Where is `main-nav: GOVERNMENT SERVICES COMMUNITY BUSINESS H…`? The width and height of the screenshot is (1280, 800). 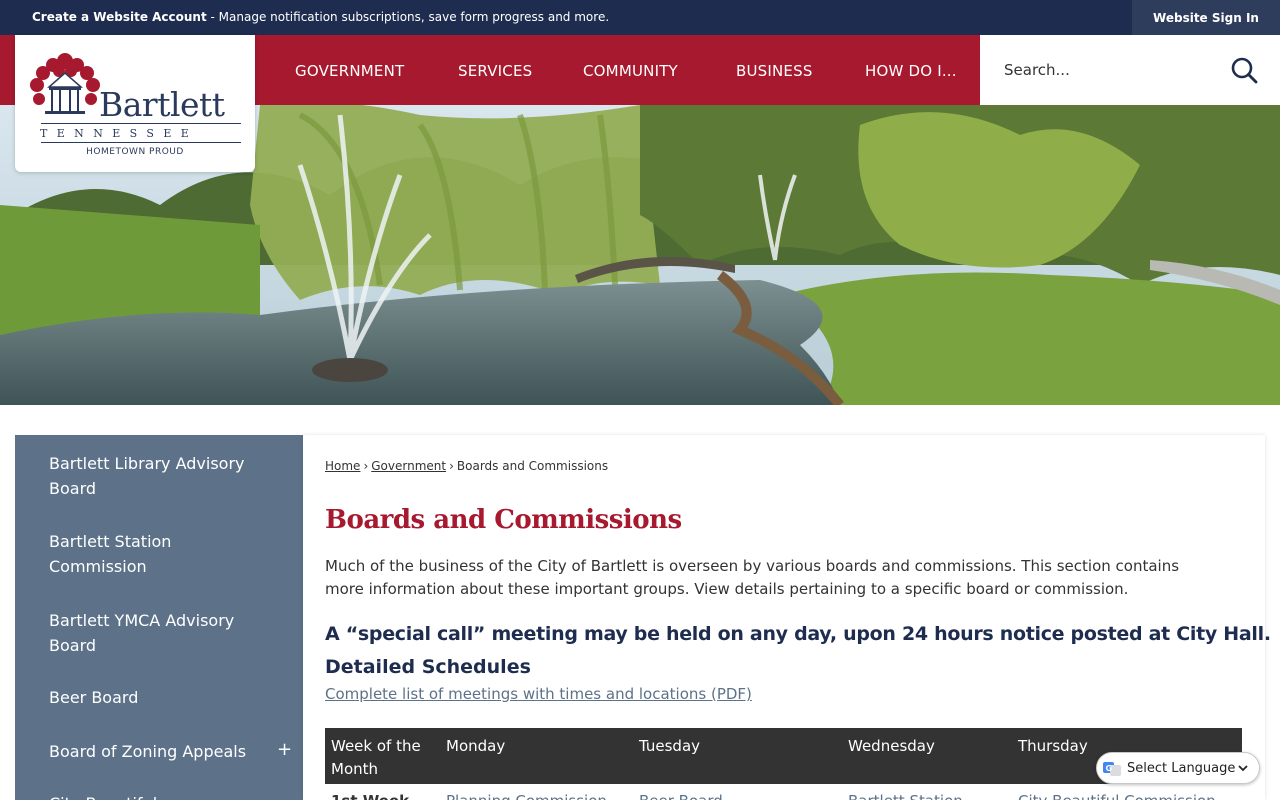
main-nav: GOVERNMENT SERVICES COMMUNITY BUSINESS H… is located at coordinates (617, 70).